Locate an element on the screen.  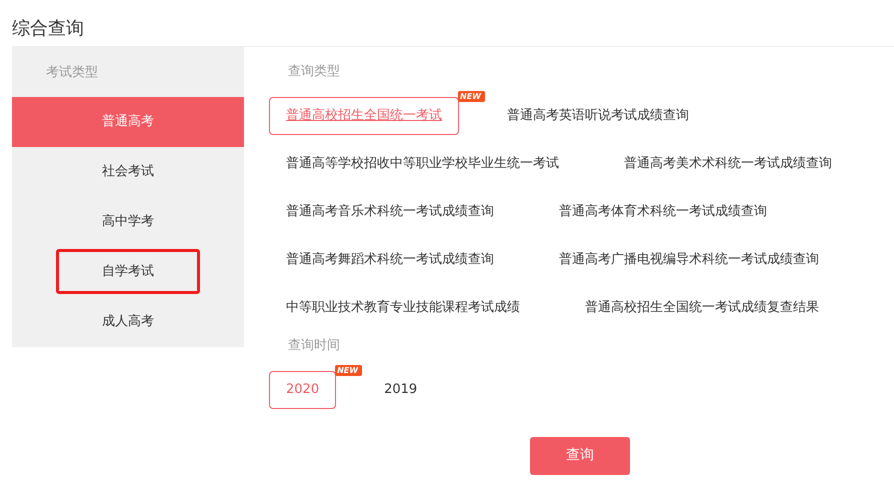
section-heading: 查询时间 is located at coordinates (314, 345).